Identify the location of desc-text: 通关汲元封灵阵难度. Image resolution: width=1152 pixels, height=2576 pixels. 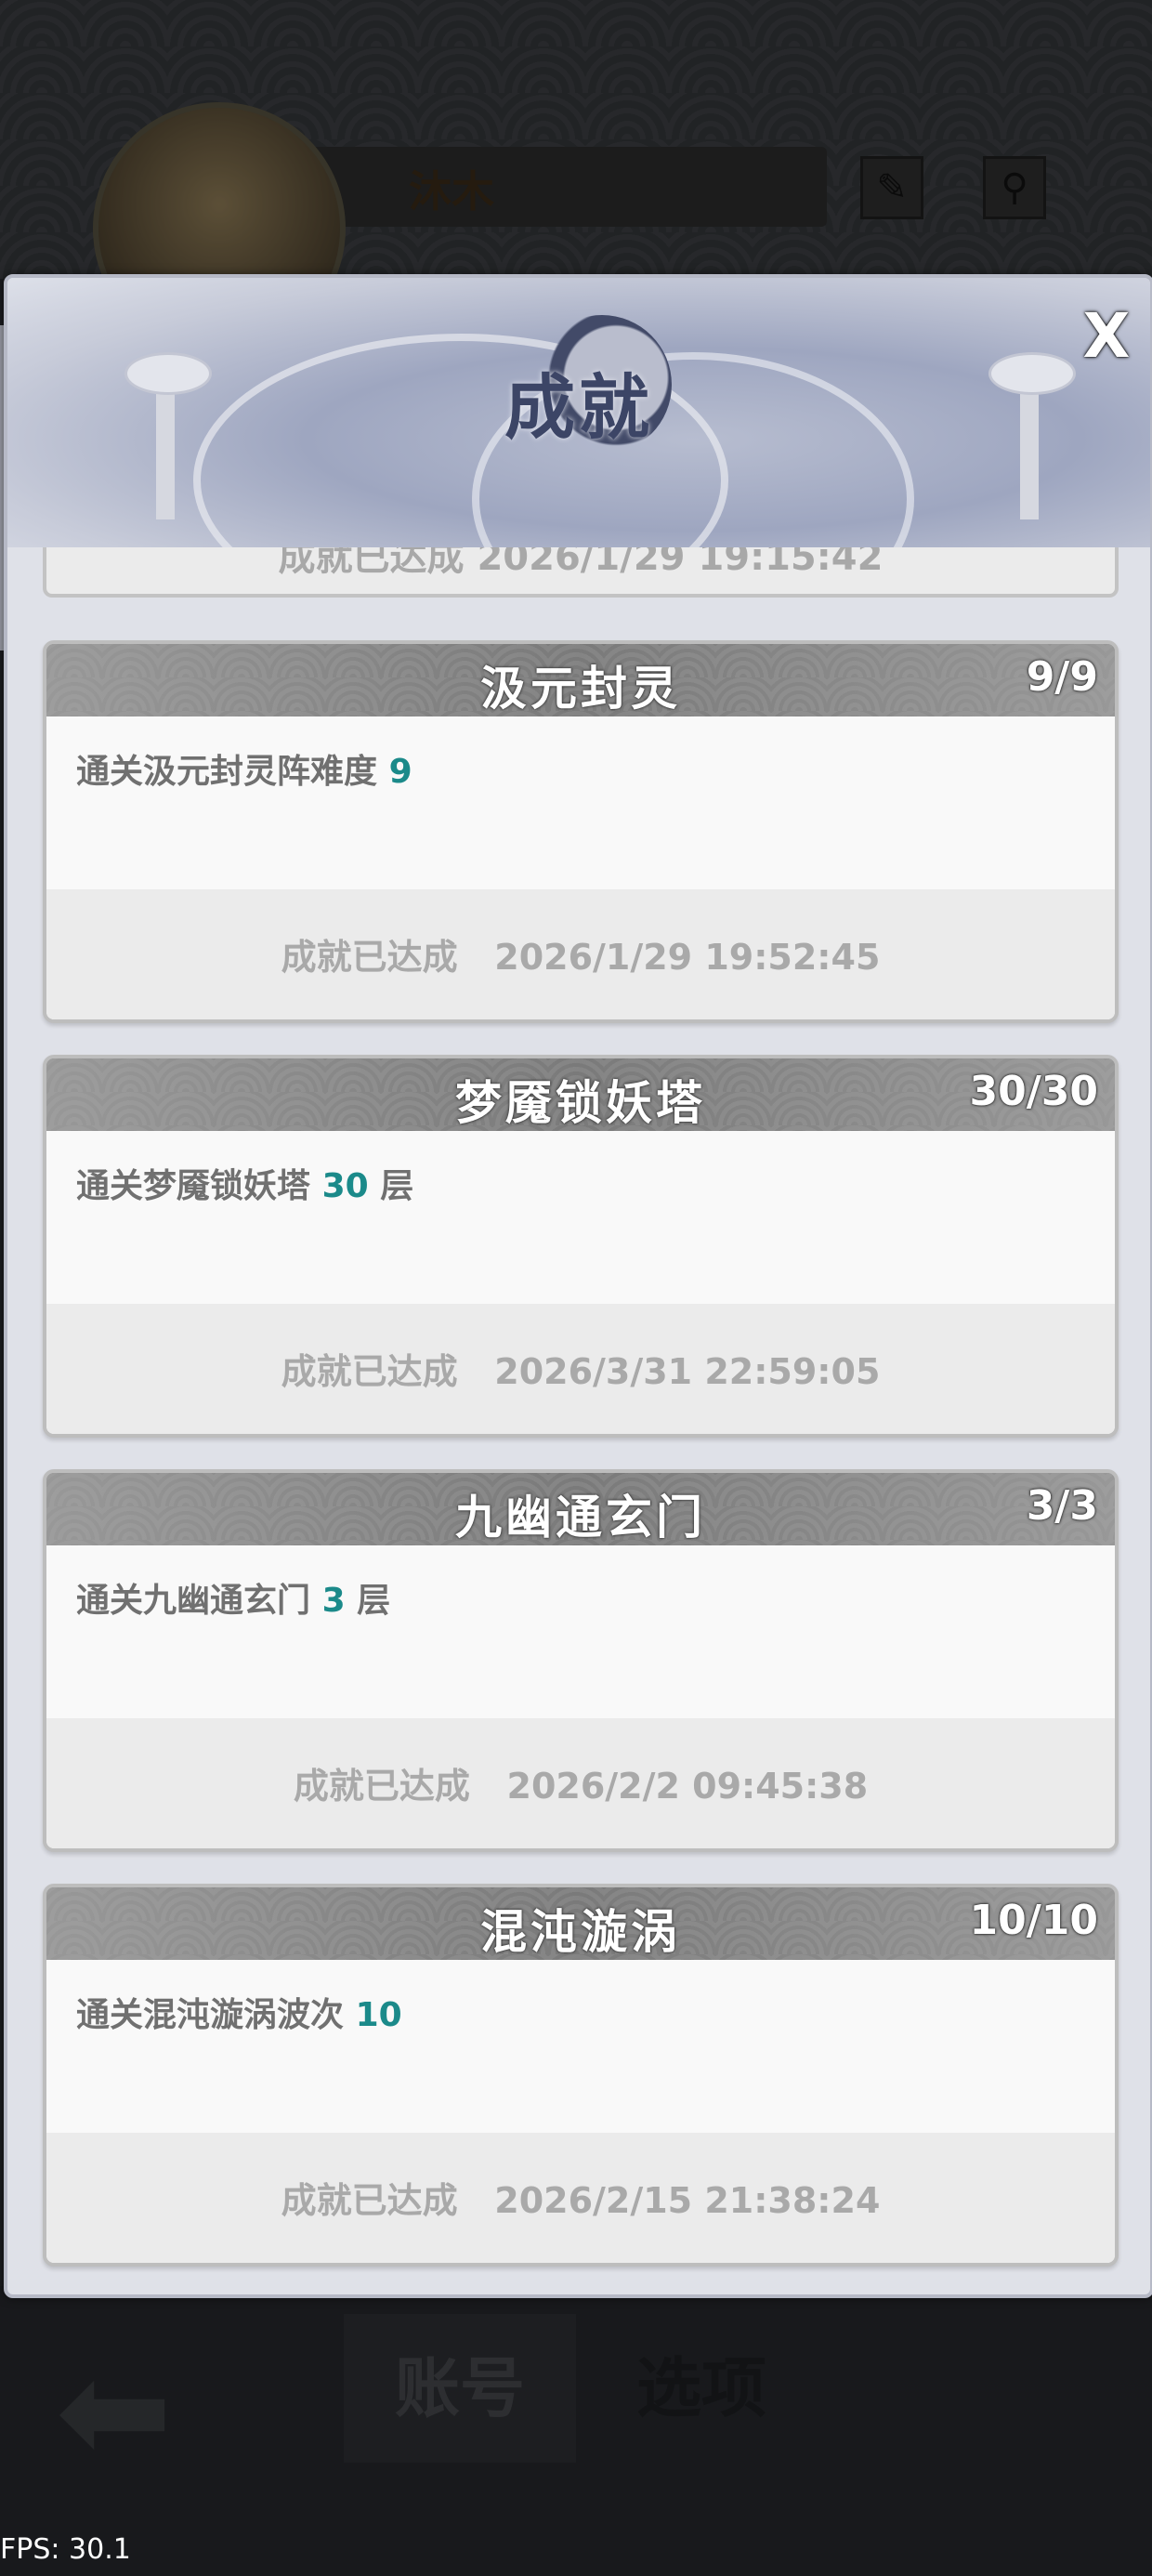
(227, 772).